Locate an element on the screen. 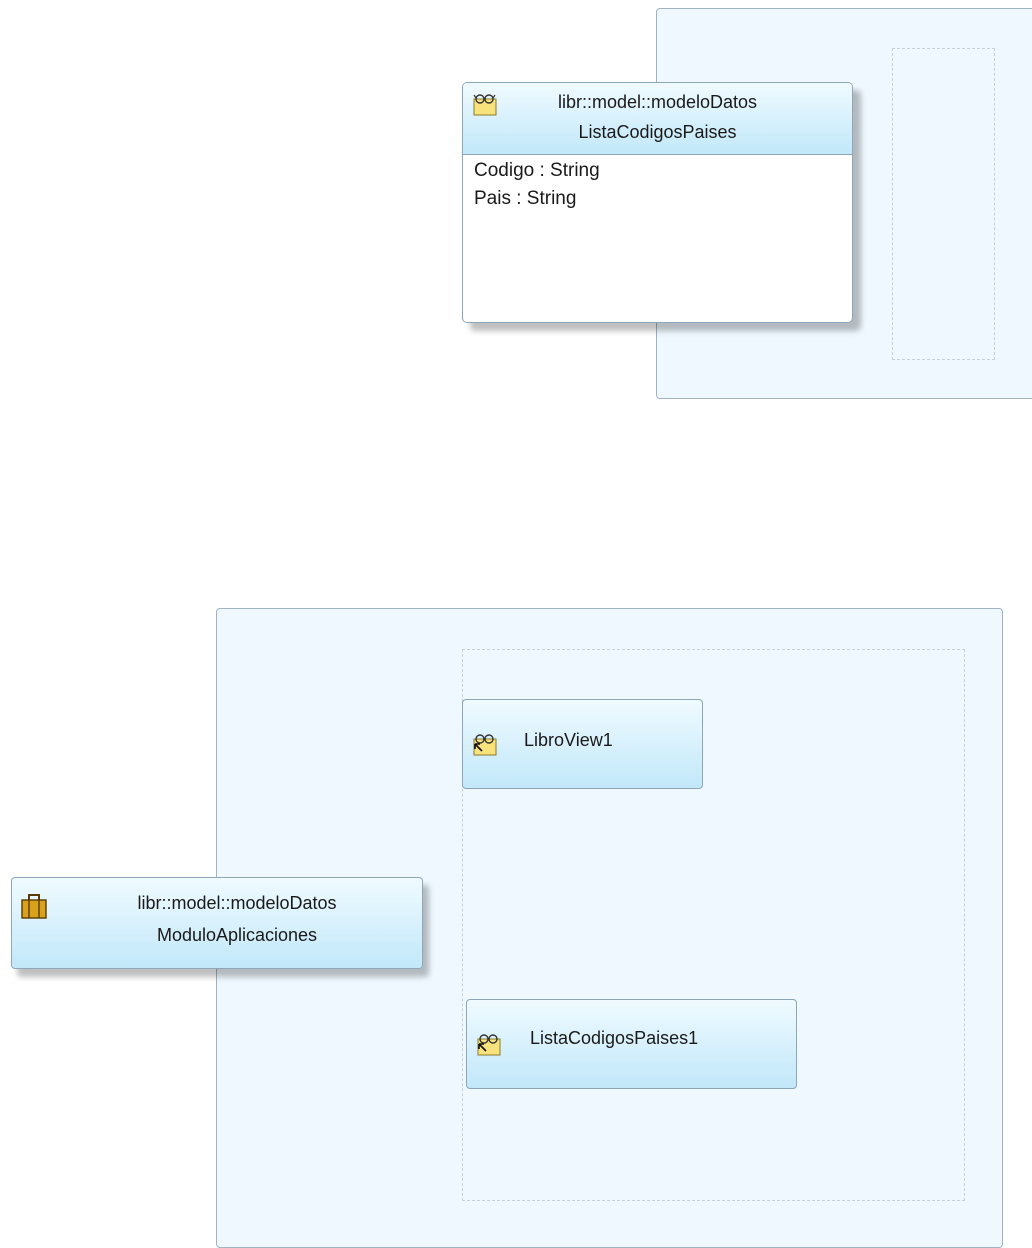  briefcase-icon is located at coordinates (34, 906).